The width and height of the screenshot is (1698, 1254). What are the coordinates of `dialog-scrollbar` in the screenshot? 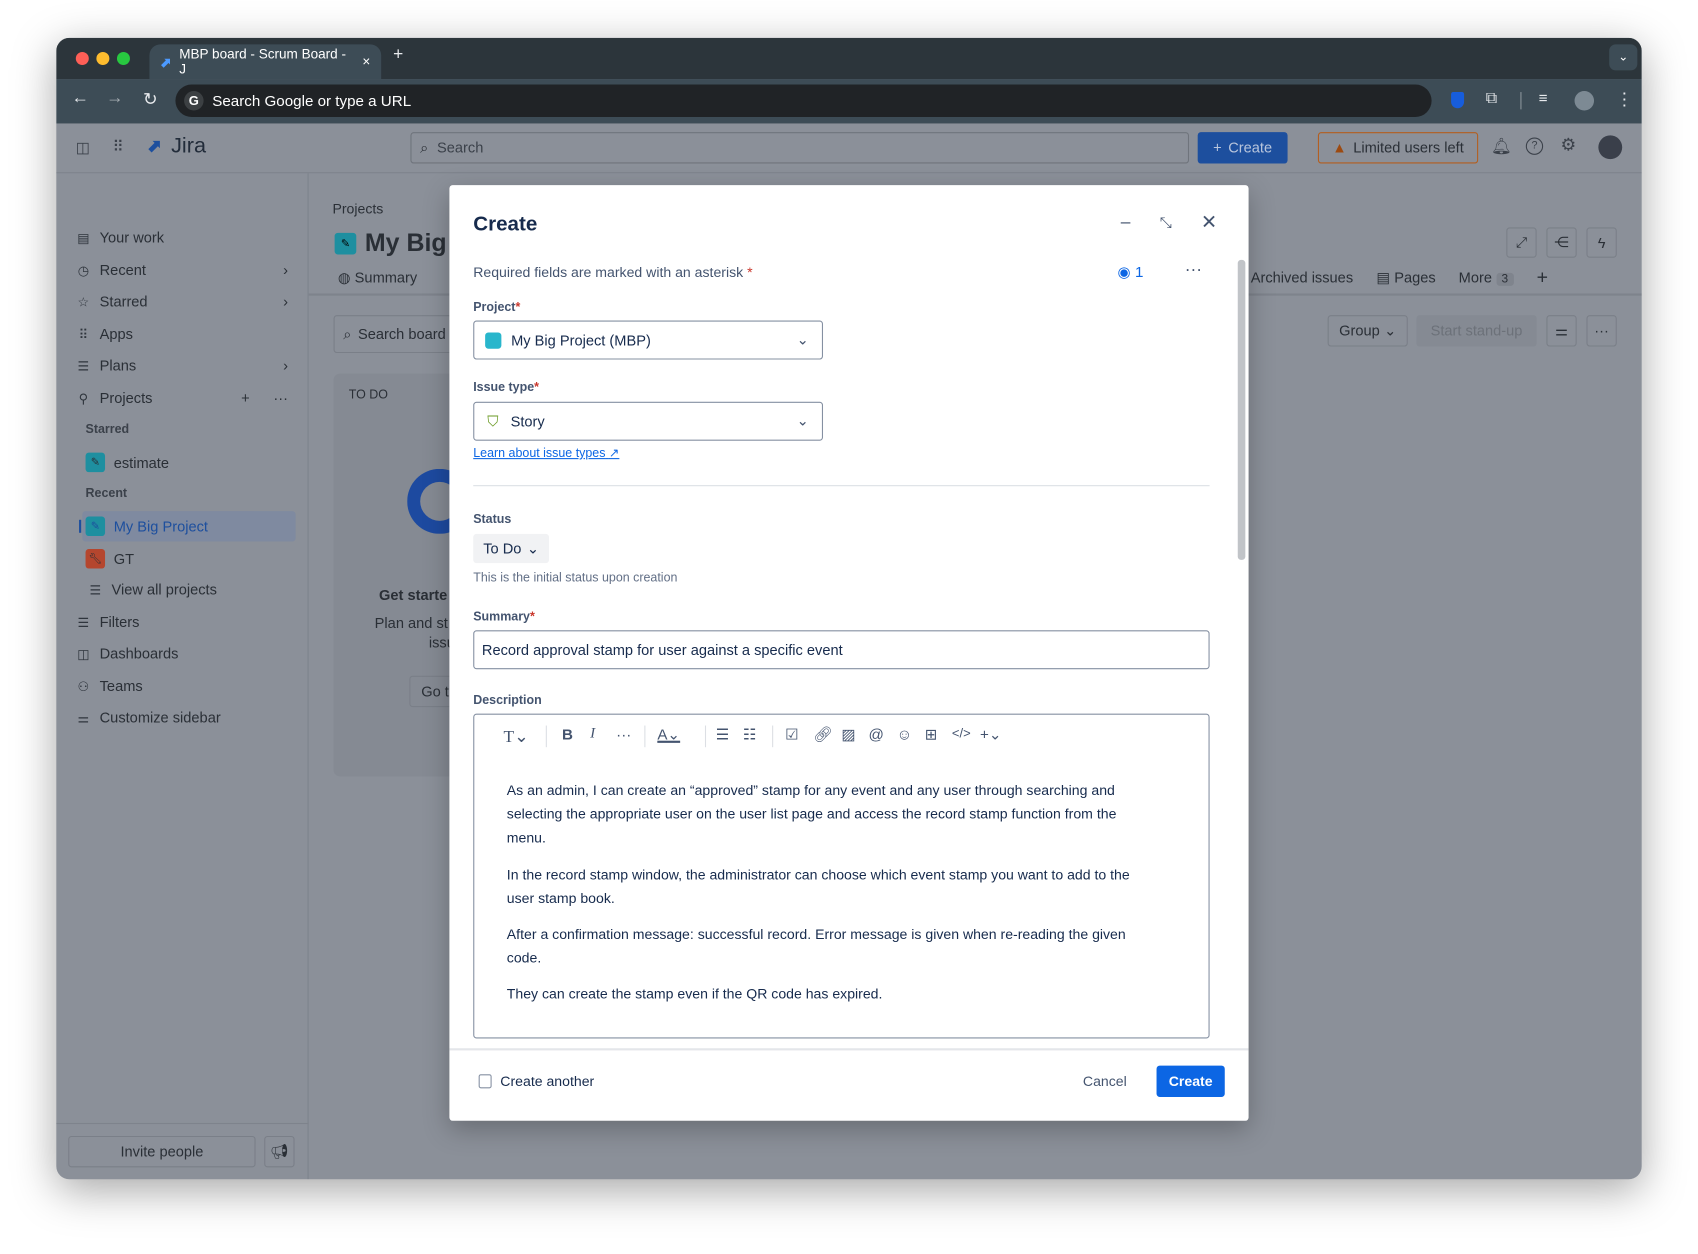 It's located at (1241, 409).